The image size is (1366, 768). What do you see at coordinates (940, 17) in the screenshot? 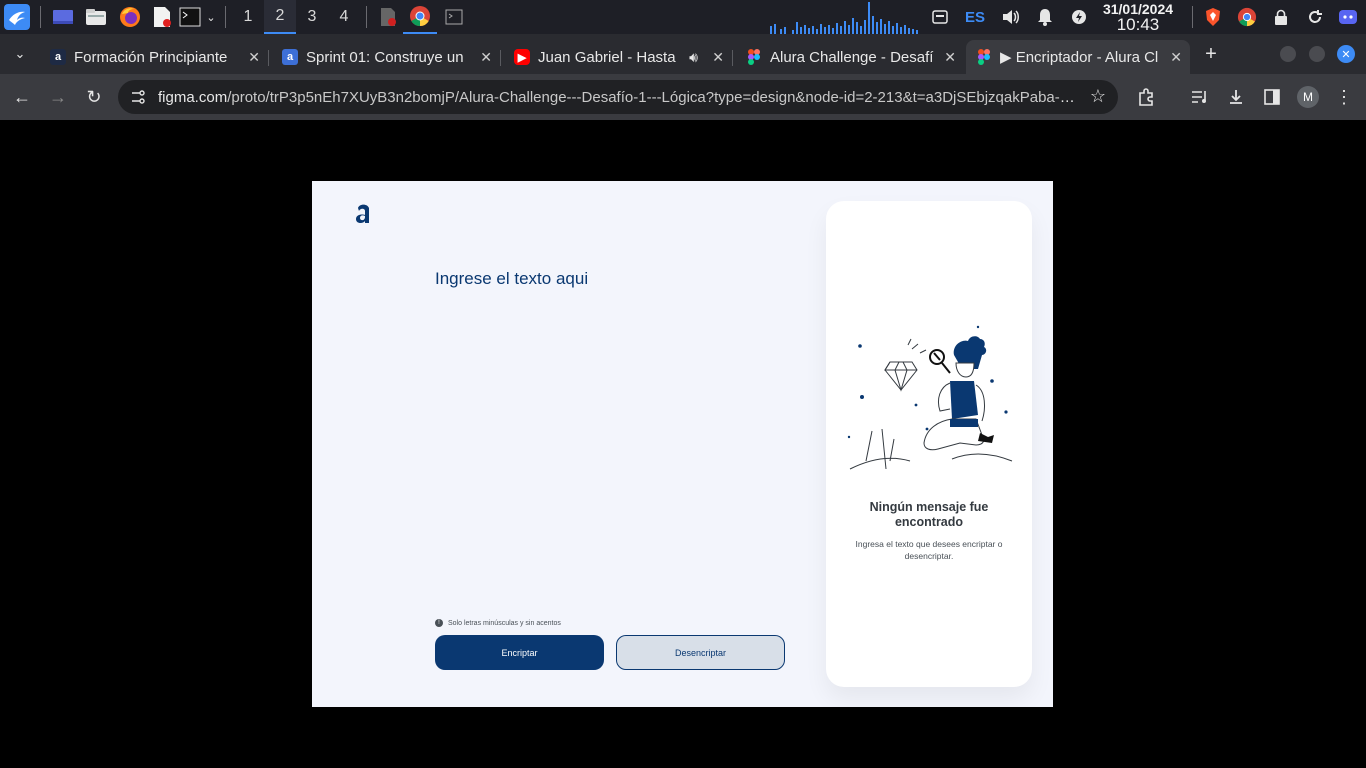
I see `screenshot-tray-icon` at bounding box center [940, 17].